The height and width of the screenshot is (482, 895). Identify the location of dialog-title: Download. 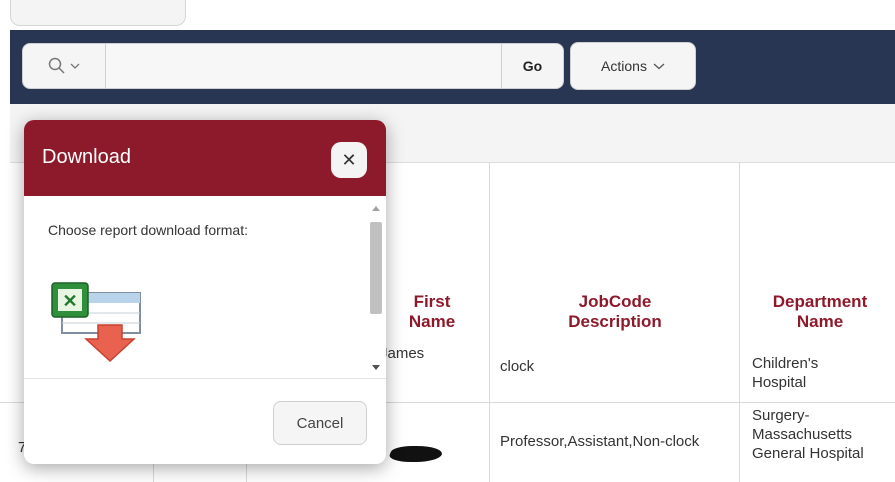
(86, 157).